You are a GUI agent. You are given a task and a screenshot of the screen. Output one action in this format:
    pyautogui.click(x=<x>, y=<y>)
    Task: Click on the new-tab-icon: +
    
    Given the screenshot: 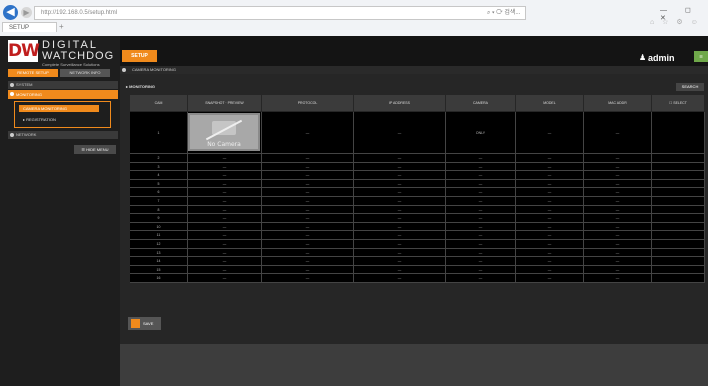 What is the action you would take?
    pyautogui.click(x=64, y=27)
    